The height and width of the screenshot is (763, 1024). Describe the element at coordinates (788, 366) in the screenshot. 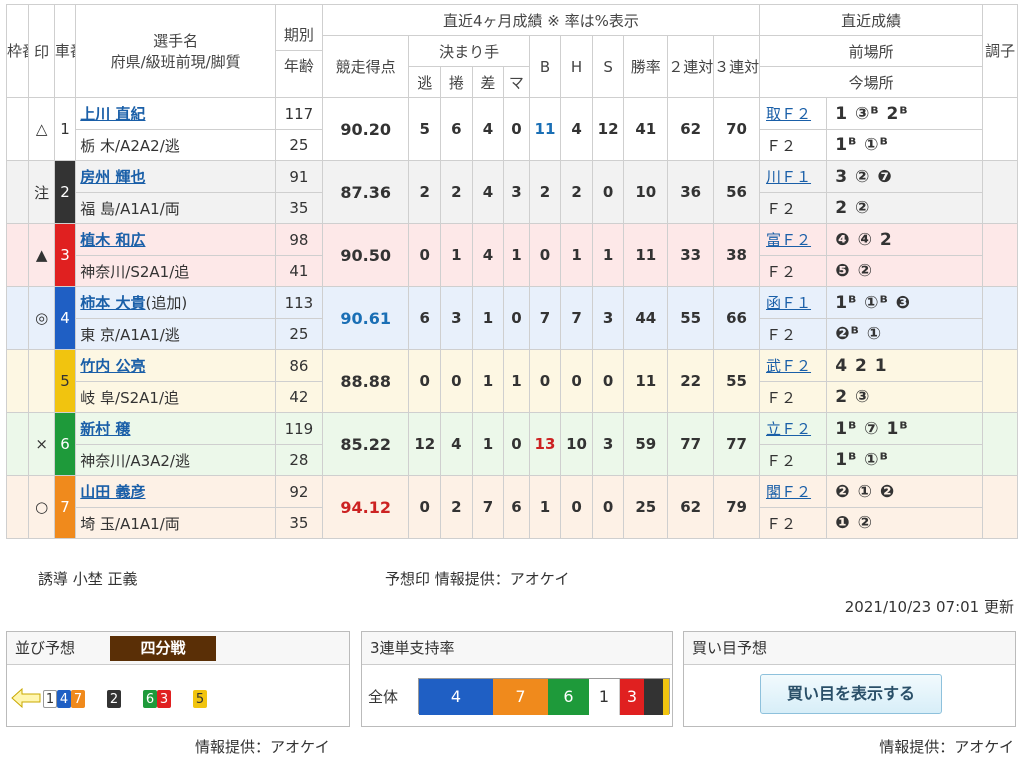

I see `prev-venue-link: 武Ｆ２` at that location.